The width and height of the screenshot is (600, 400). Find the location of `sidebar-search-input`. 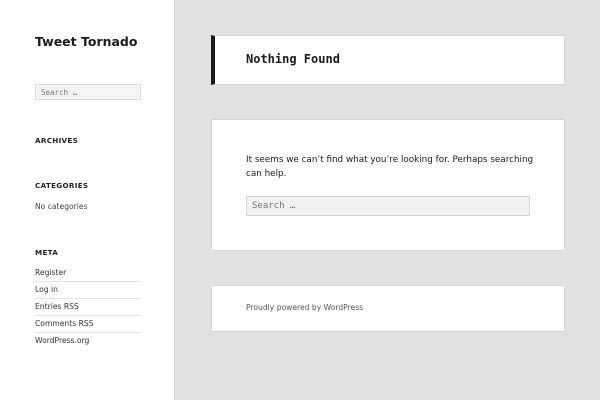

sidebar-search-input is located at coordinates (88, 92).